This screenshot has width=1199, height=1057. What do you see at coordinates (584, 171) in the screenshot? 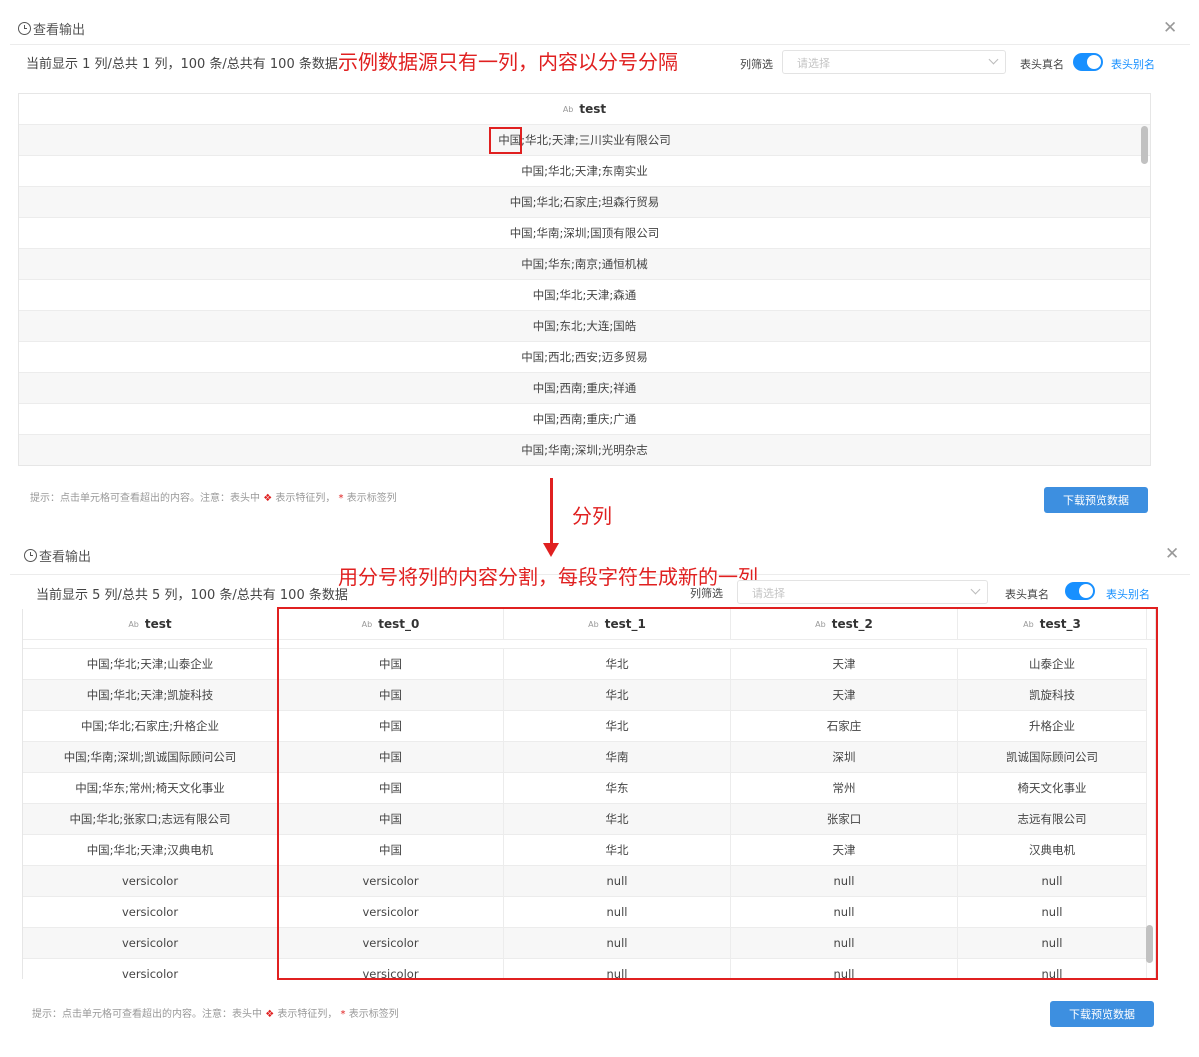
I see `table-row: 中国;华北;天津;东南实业` at bounding box center [584, 171].